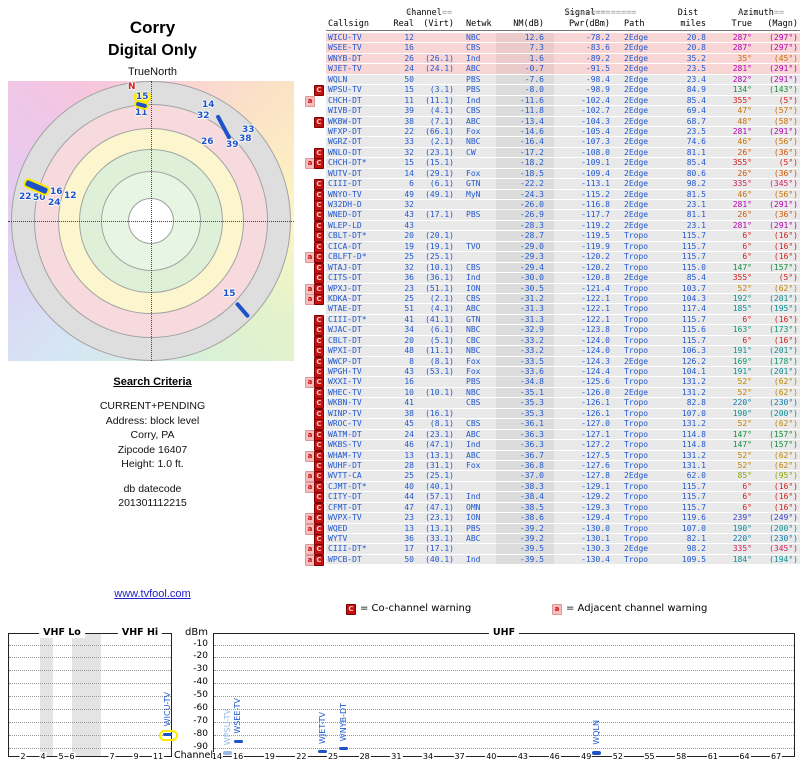 Image resolution: width=800 pixels, height=768 pixels. Describe the element at coordinates (358, 487) in the screenshot. I see `cell-cs: CJMT-DT*` at that location.